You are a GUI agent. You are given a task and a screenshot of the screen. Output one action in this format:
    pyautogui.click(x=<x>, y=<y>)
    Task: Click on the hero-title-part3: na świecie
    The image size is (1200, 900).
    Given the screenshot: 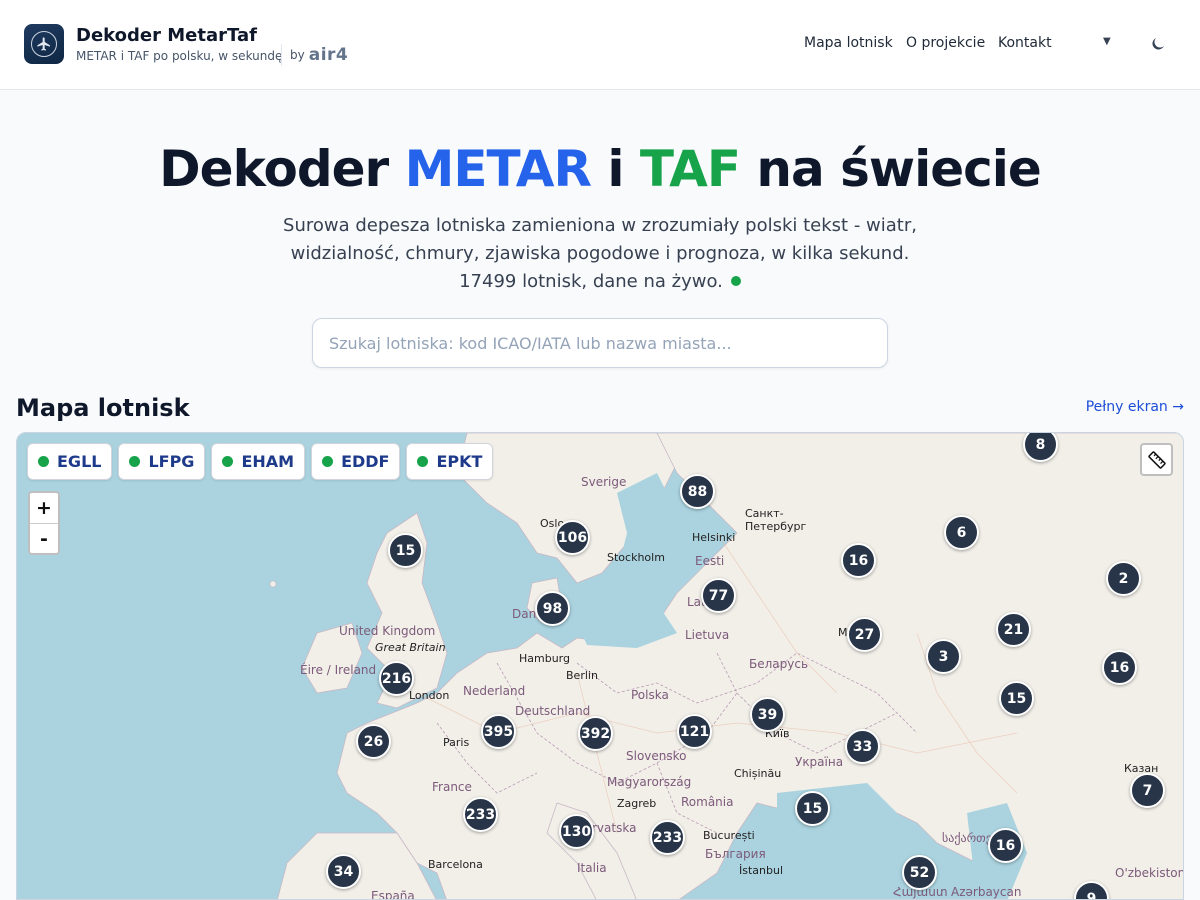 What is the action you would take?
    pyautogui.click(x=890, y=169)
    